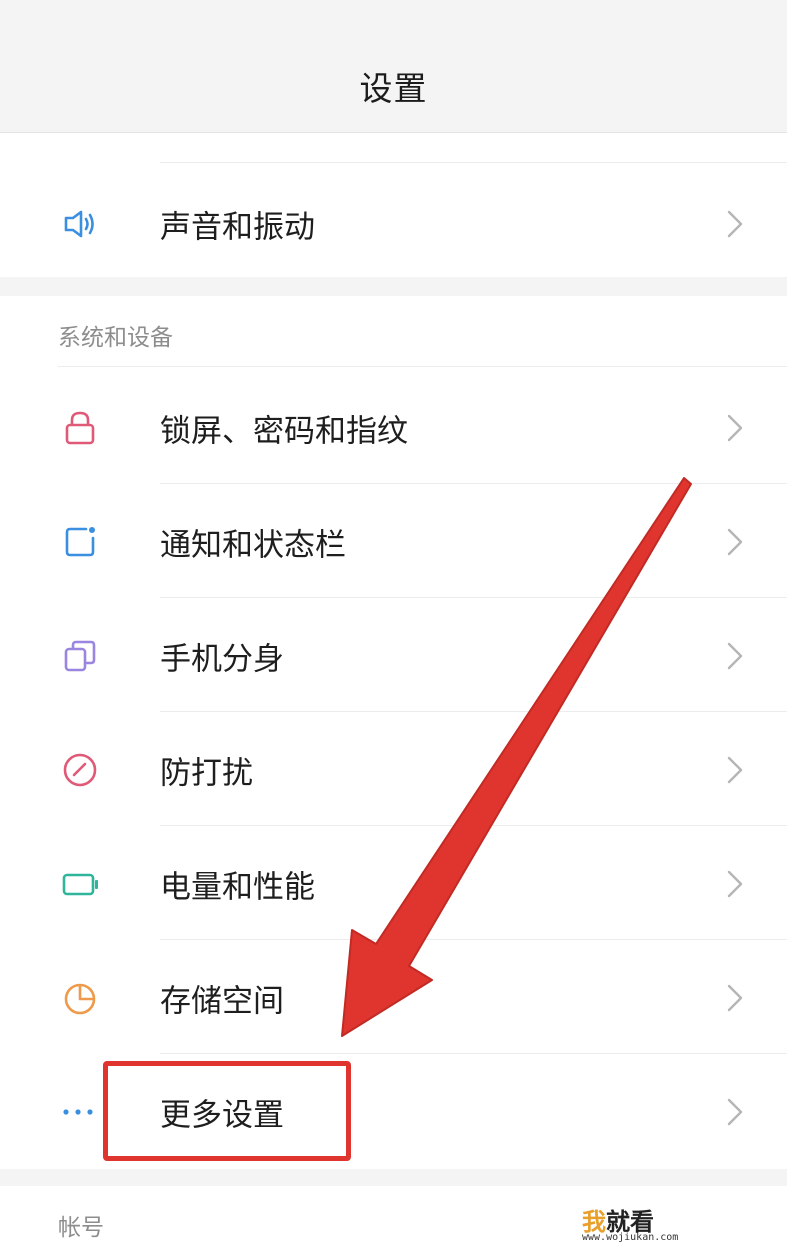  I want to click on settings-item-lockscreen: 锁屏、密码和指纹, so click(393, 427).